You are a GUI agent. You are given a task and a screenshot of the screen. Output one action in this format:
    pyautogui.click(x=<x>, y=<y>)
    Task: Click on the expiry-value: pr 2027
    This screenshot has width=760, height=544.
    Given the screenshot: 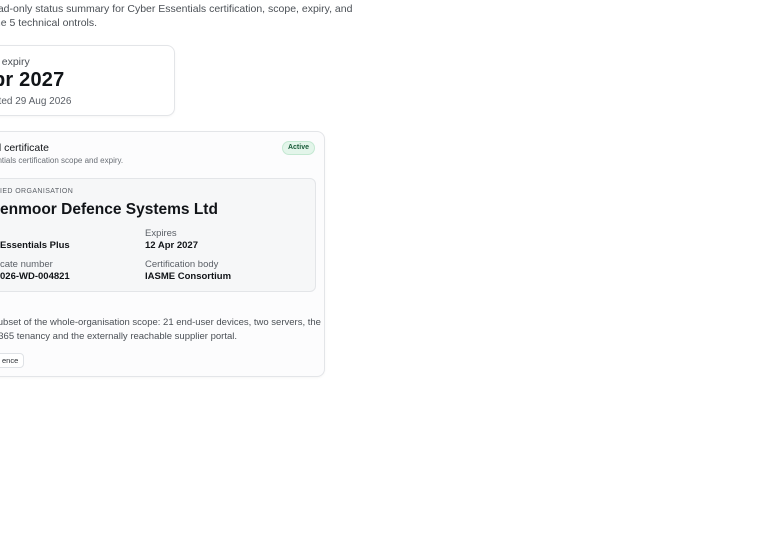 What is the action you would take?
    pyautogui.click(x=32, y=80)
    